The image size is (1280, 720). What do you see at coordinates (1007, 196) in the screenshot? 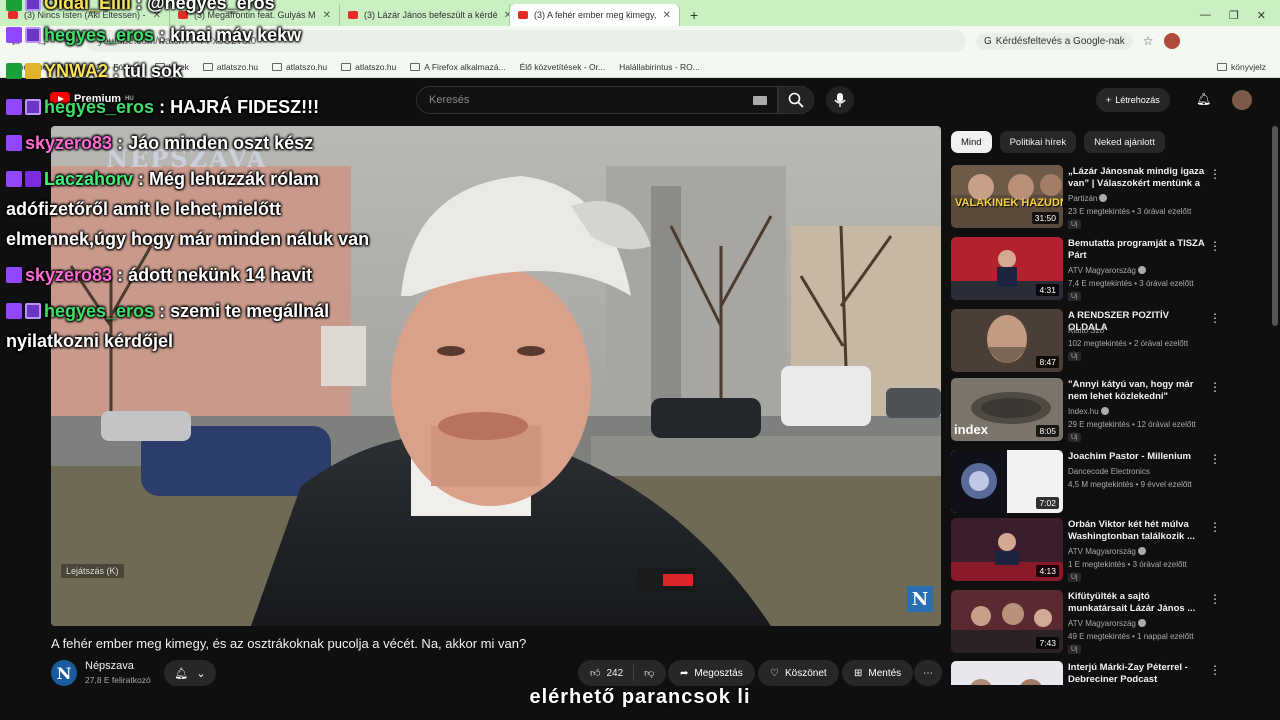
I see `video-thumbnail: VALAKINEK HAZUDNIA K 31:50` at bounding box center [1007, 196].